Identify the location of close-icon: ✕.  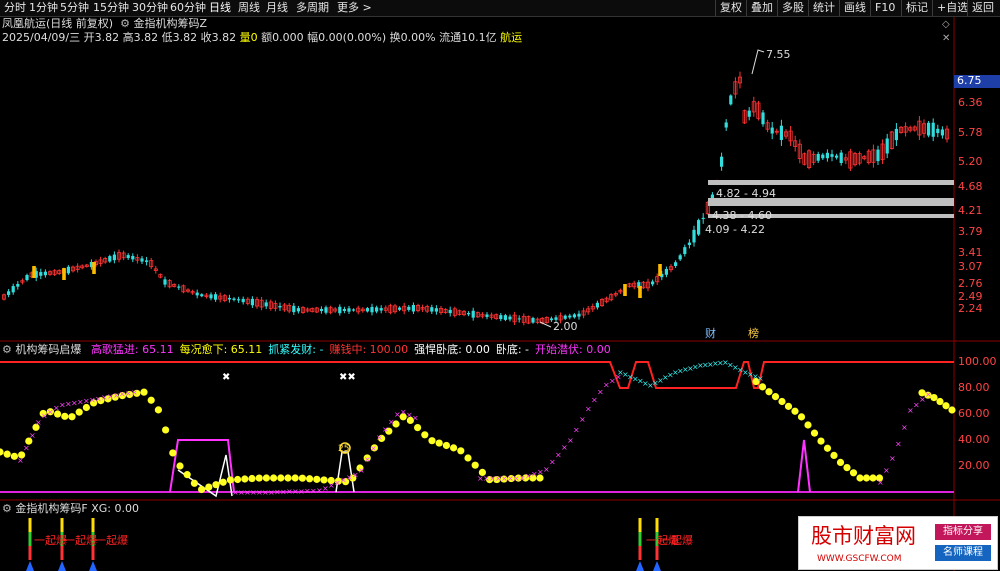
(946, 39).